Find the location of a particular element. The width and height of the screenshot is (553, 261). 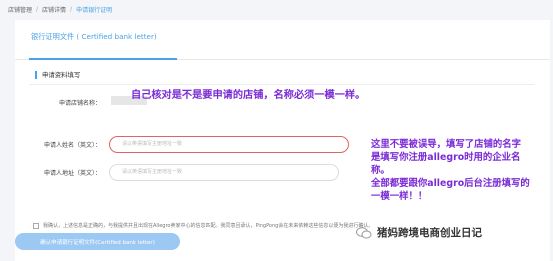

annotation-line: 称。 is located at coordinates (380, 170).